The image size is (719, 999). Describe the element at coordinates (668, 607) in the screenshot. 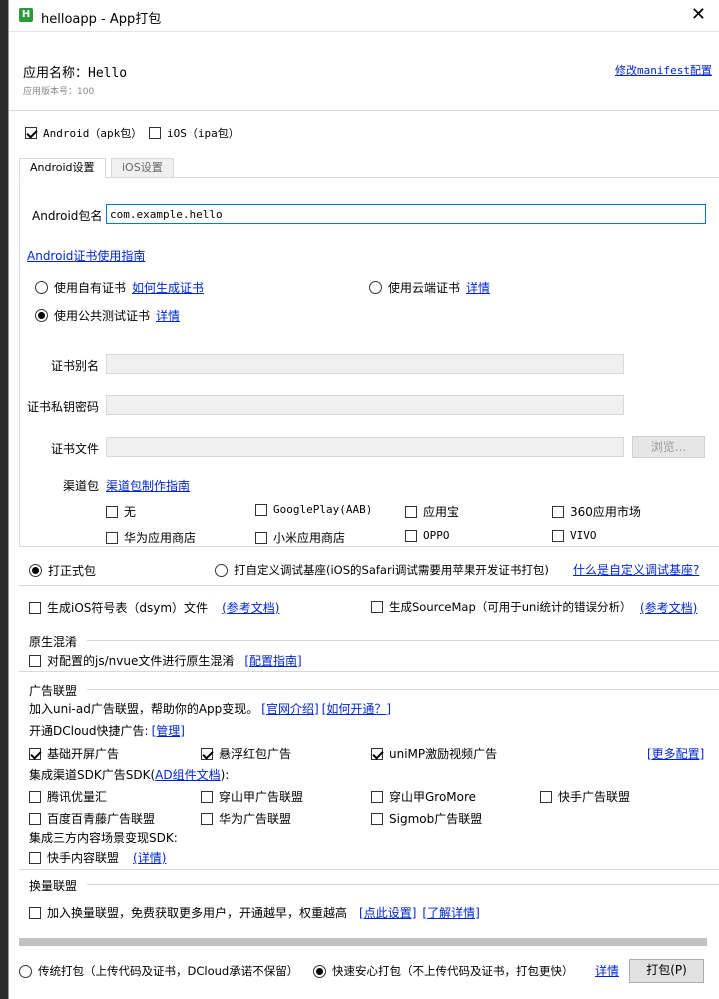

I see `sourcemap-docs-link: (参考文档)` at that location.